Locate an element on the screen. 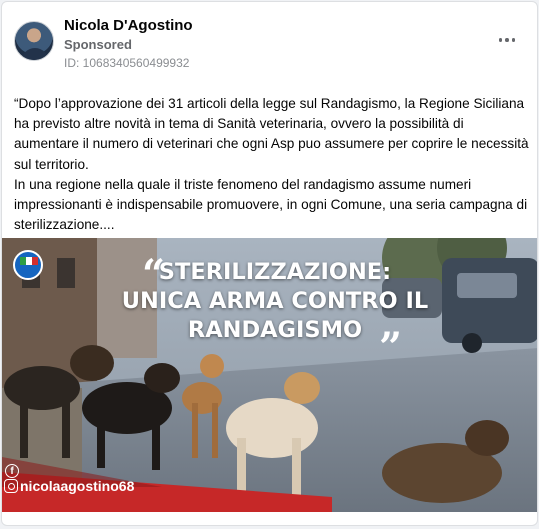 This screenshot has width=539, height=529. instagram-icon is located at coordinates (11, 486).